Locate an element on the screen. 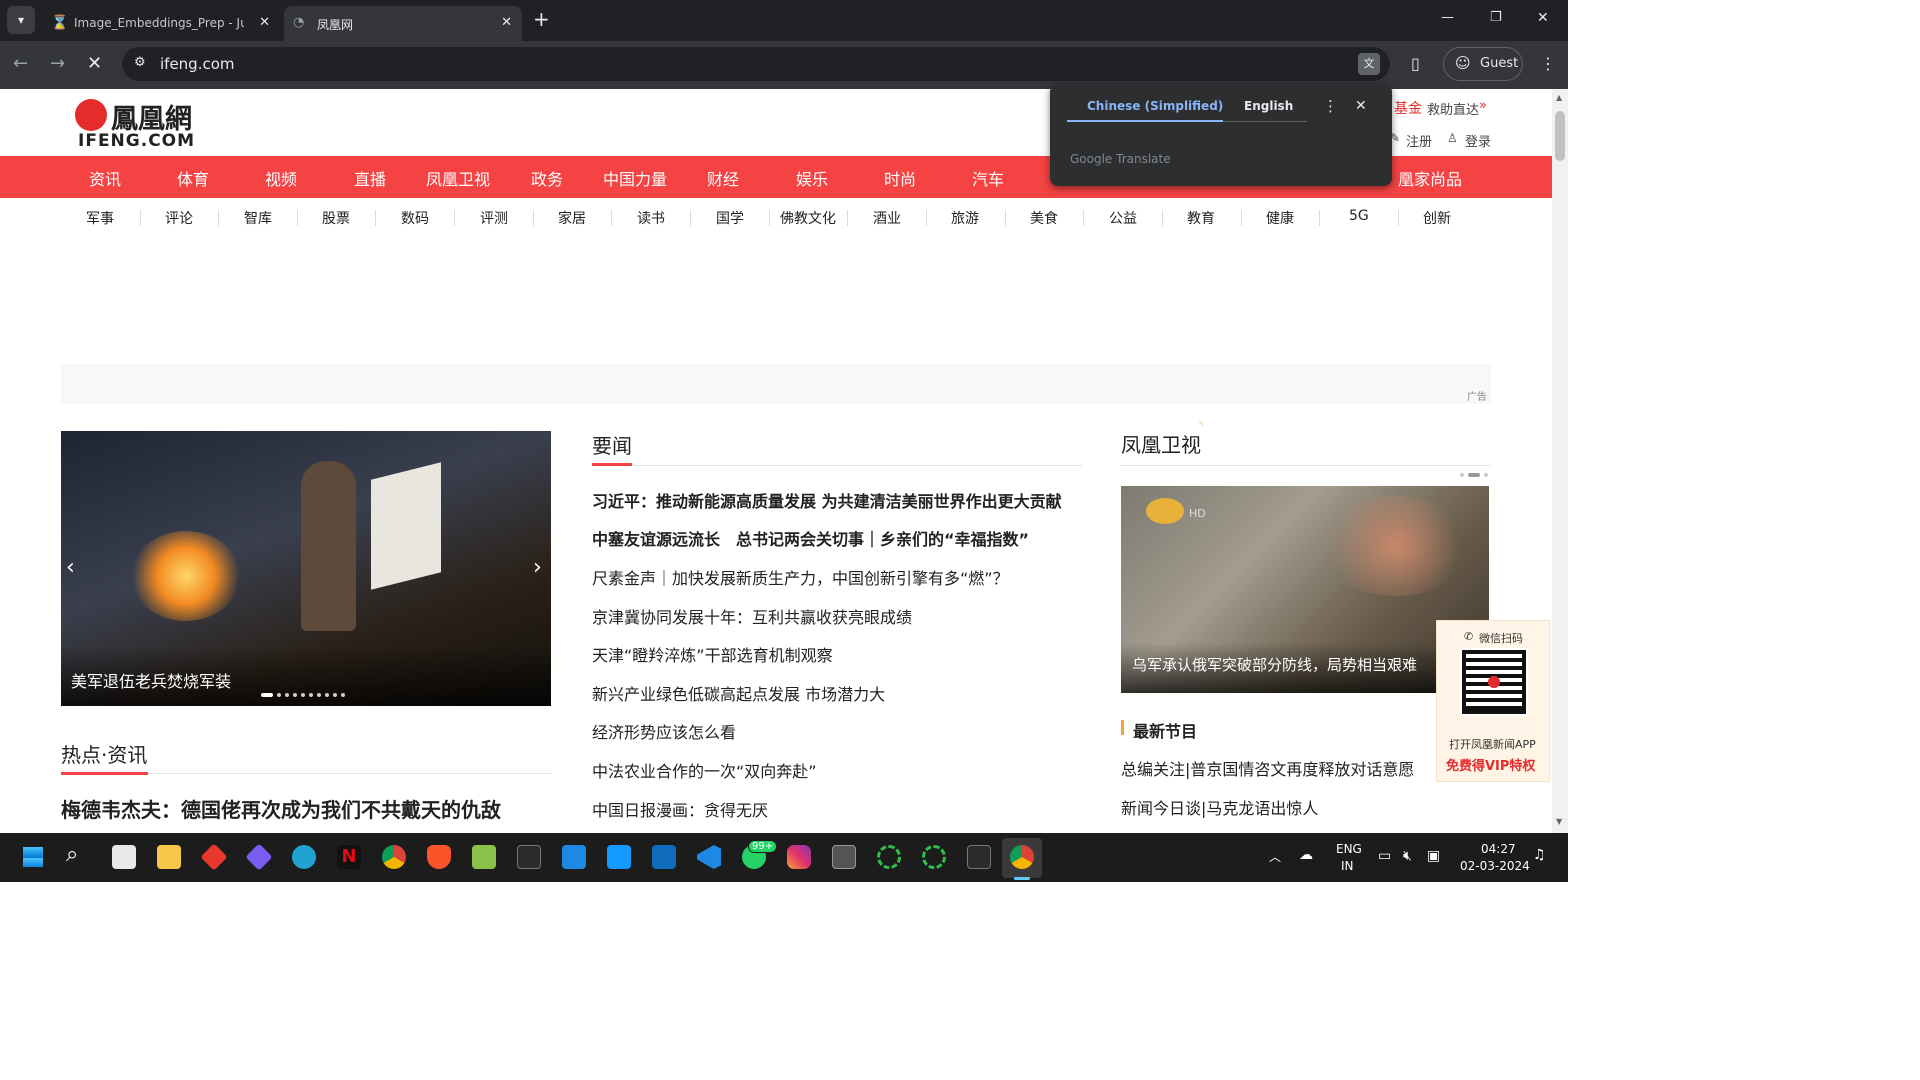 The width and height of the screenshot is (1920, 1080). nav-item: 旅游 is located at coordinates (965, 218).